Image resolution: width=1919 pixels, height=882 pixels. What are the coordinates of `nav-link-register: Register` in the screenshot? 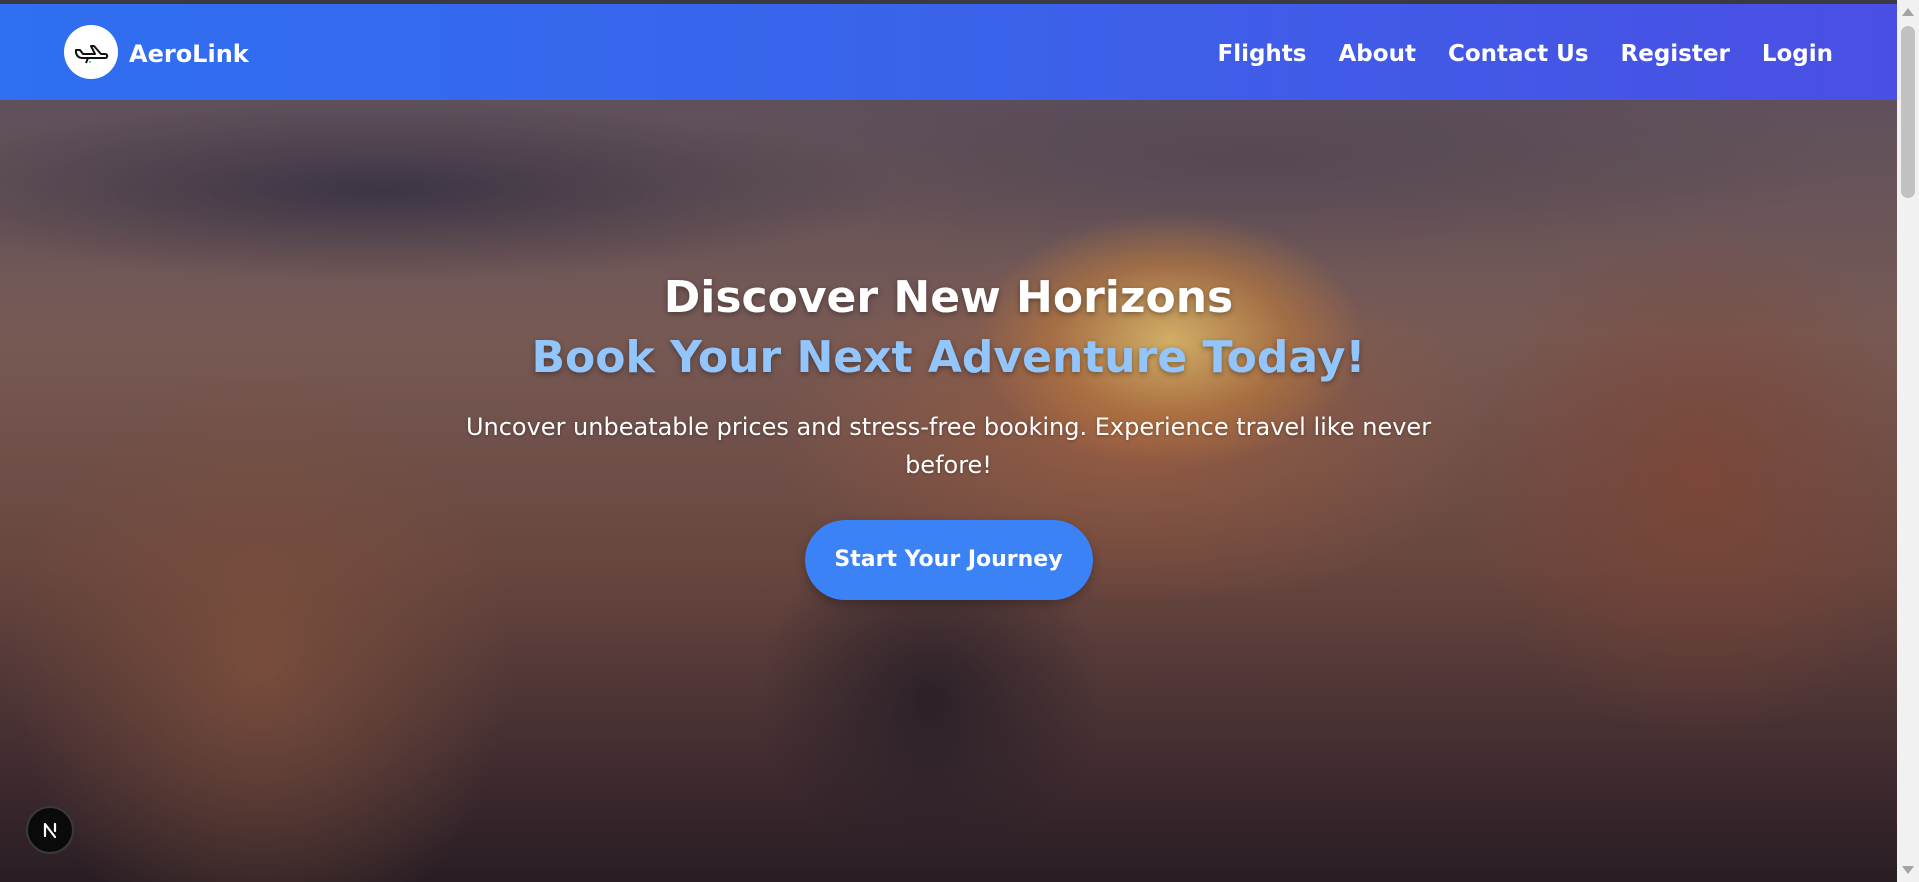 It's located at (1675, 54).